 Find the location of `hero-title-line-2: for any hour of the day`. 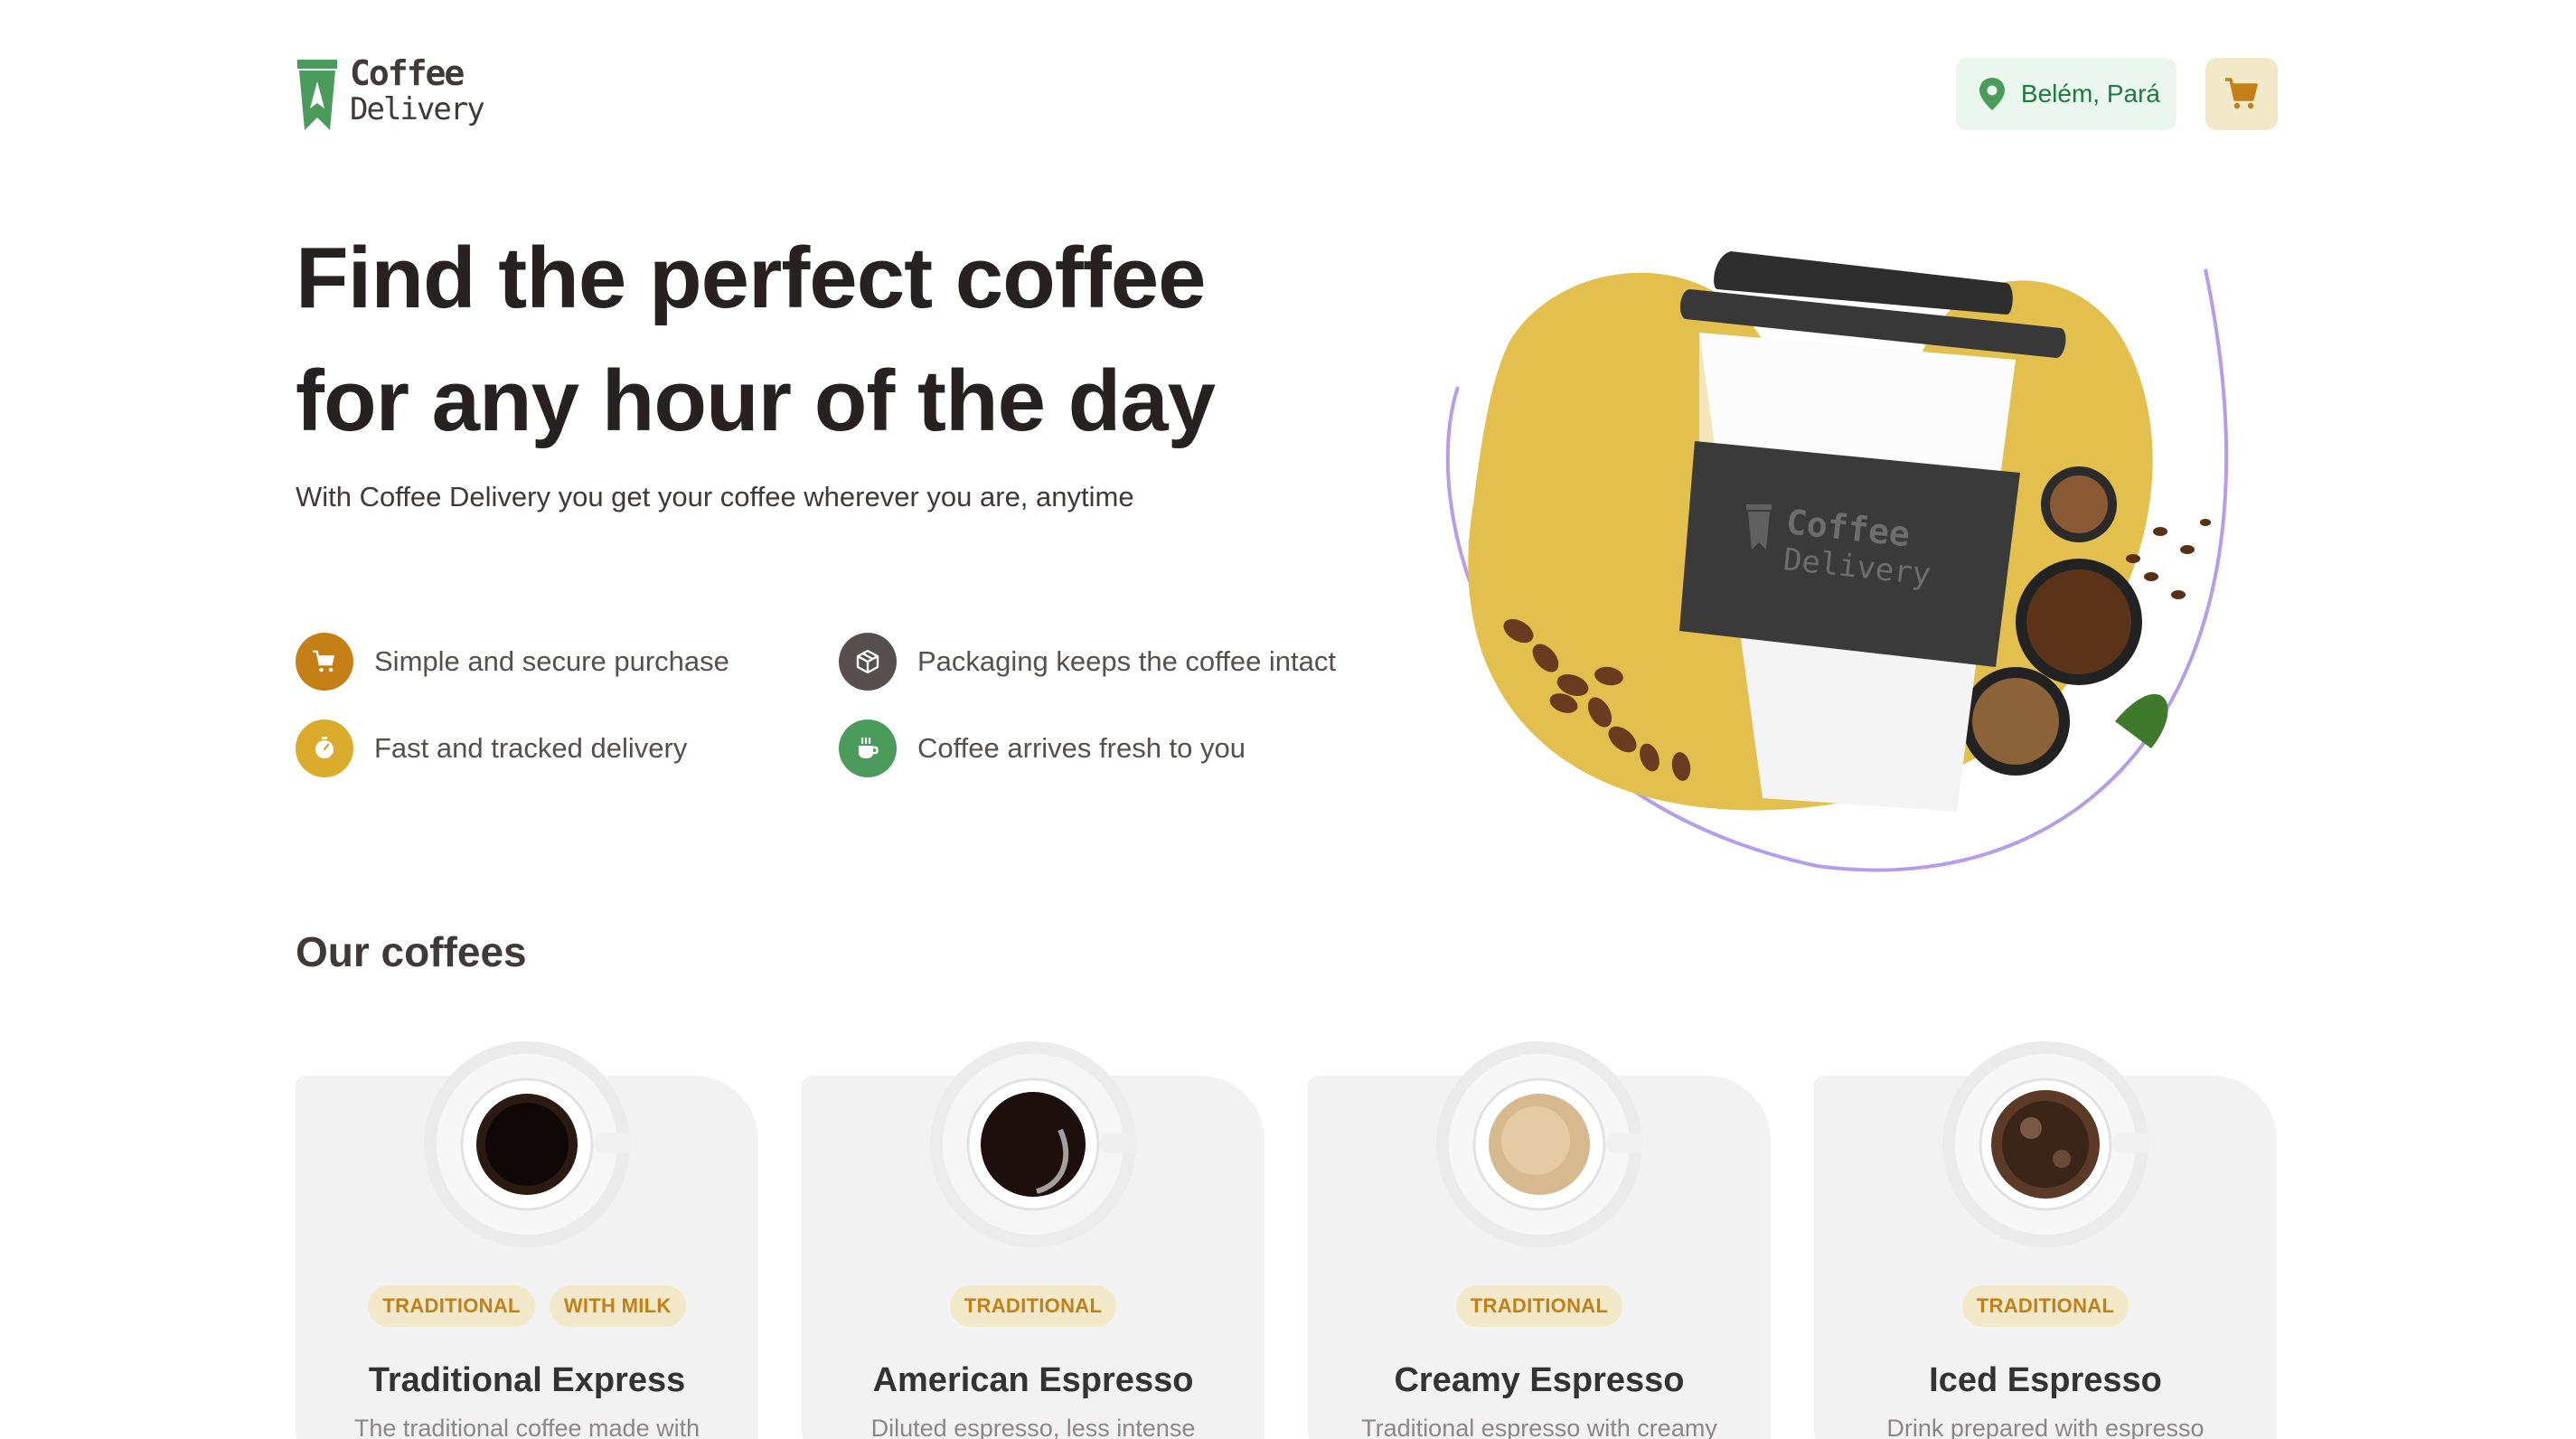

hero-title-line-2: for any hour of the day is located at coordinates (756, 401).